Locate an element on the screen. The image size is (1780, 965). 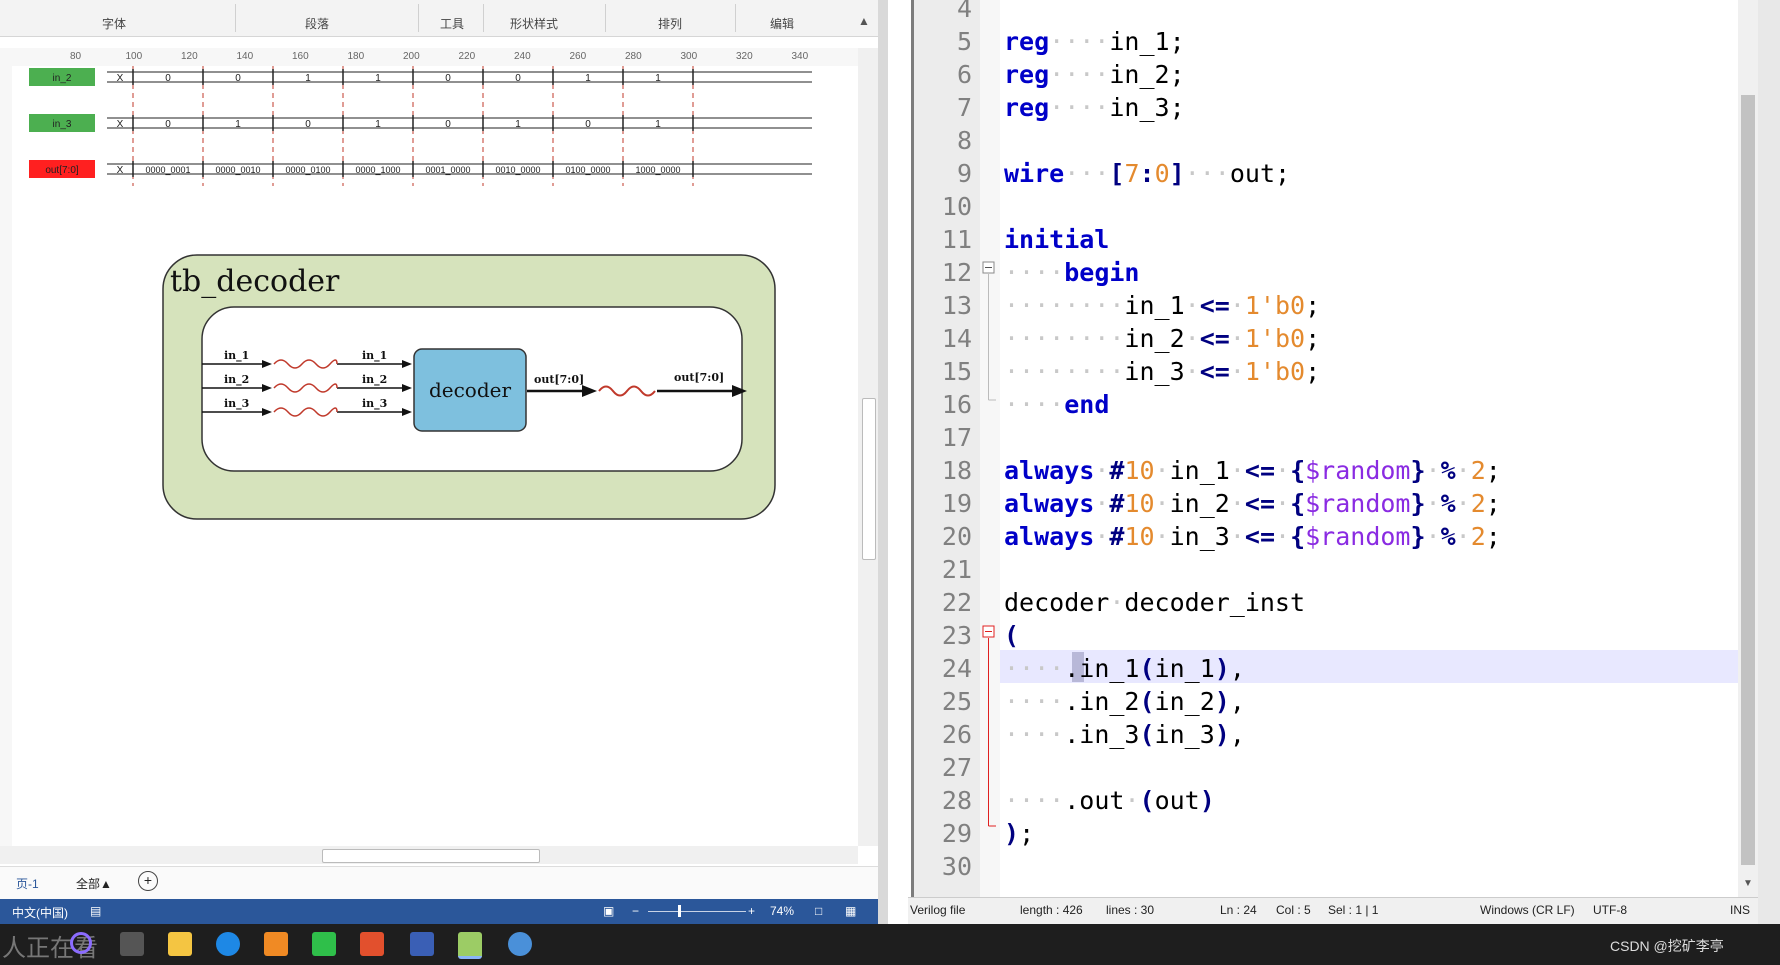
ruler-tick-label: 240 is located at coordinates (522, 56).